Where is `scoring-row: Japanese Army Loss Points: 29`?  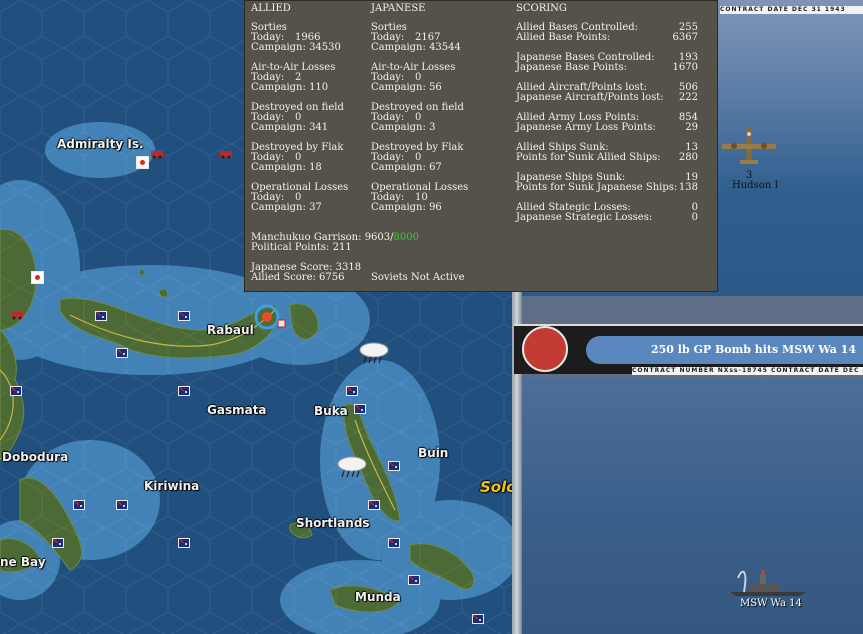 scoring-row: Japanese Army Loss Points: 29 is located at coordinates (607, 128).